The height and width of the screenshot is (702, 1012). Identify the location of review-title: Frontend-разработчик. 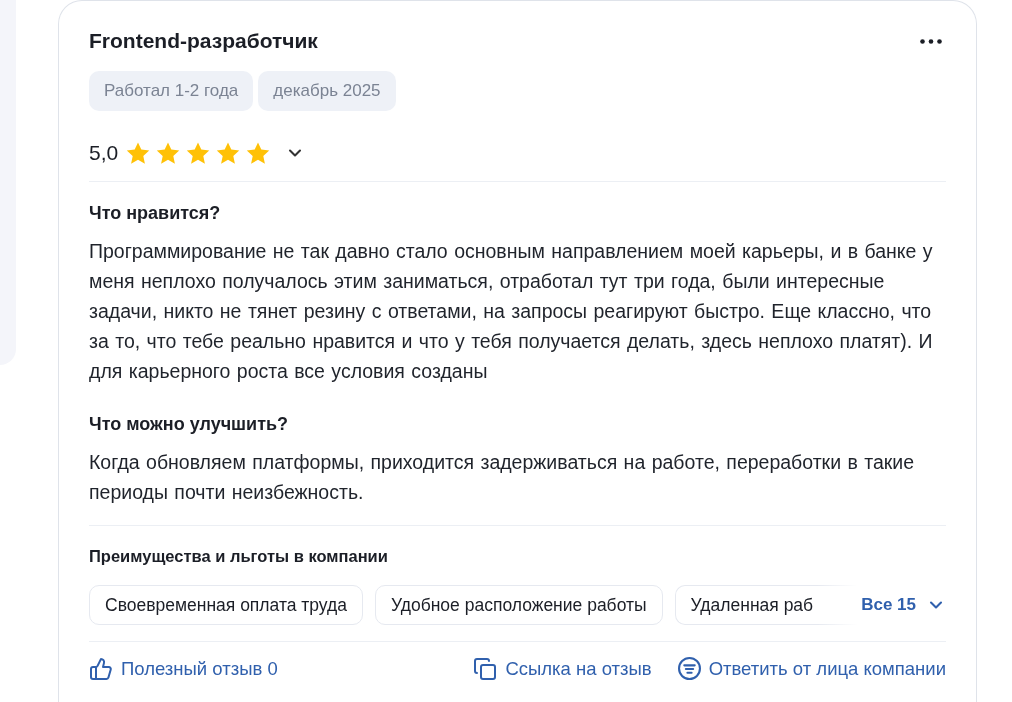
(203, 41).